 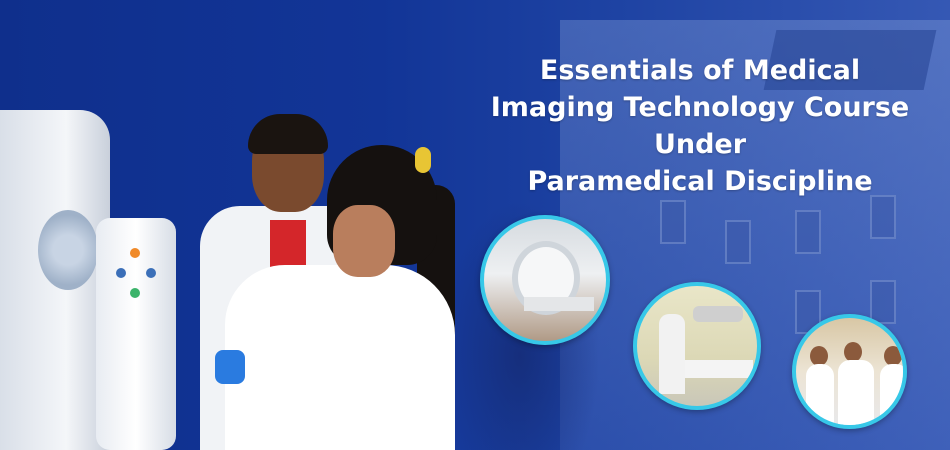 I want to click on injector-panel, so click(x=136, y=334).